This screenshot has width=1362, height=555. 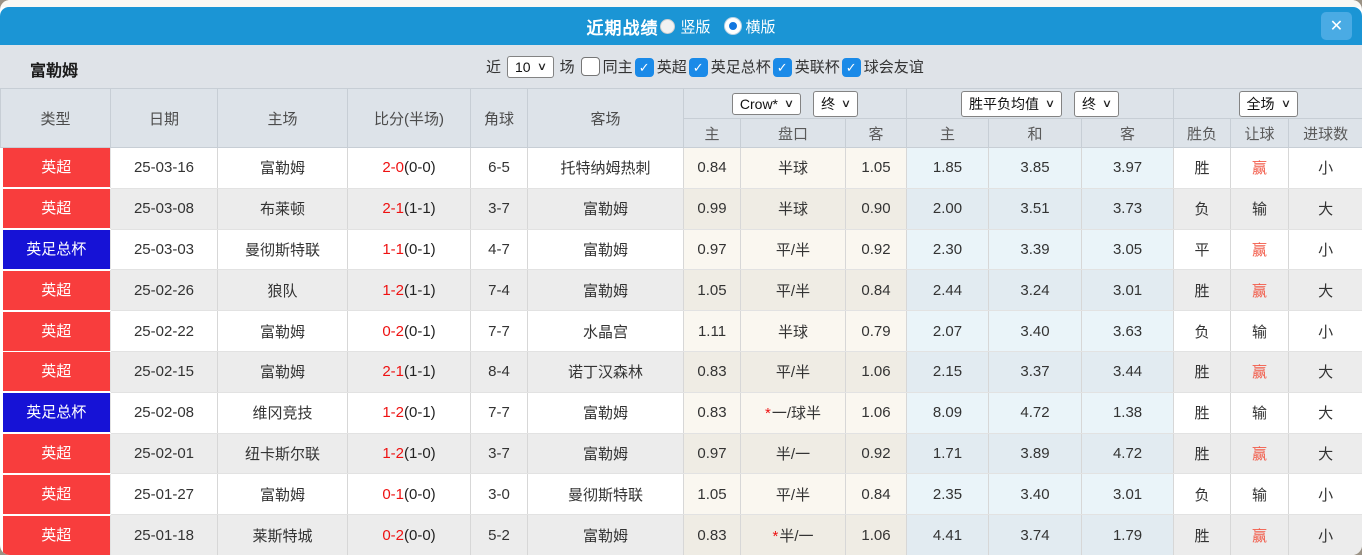 What do you see at coordinates (712, 250) in the screenshot?
I see `cell-home-odds: 0.97` at bounding box center [712, 250].